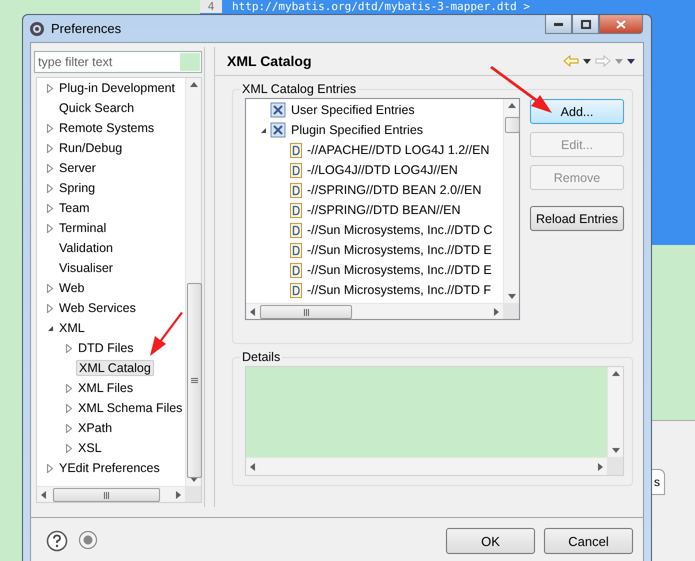 The height and width of the screenshot is (561, 695). What do you see at coordinates (74, 208) in the screenshot?
I see `tree-item: Team` at bounding box center [74, 208].